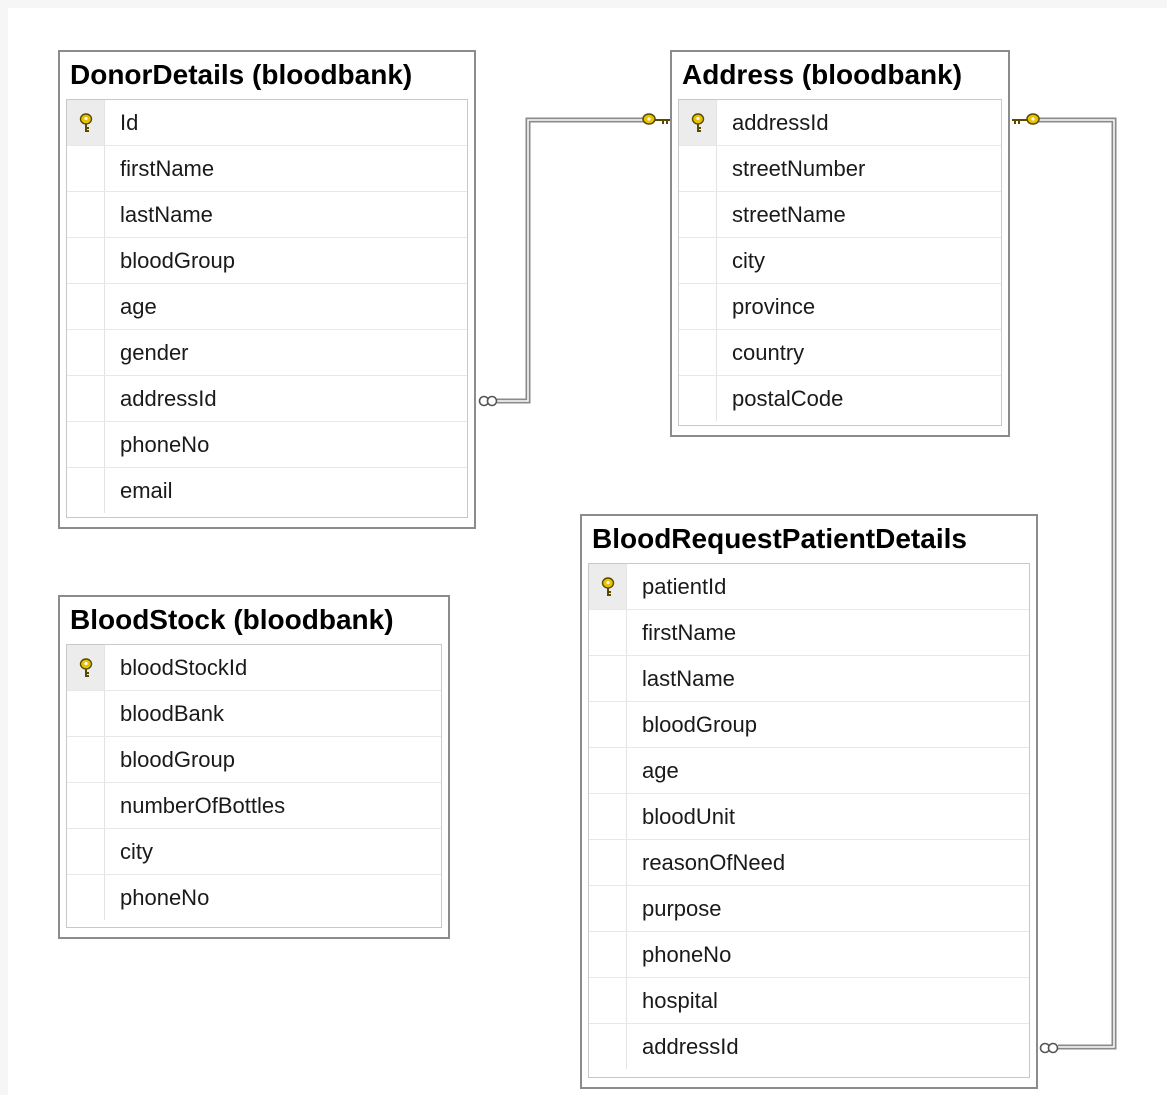 The image size is (1167, 1095). I want to click on column-row: postalCode, so click(840, 399).